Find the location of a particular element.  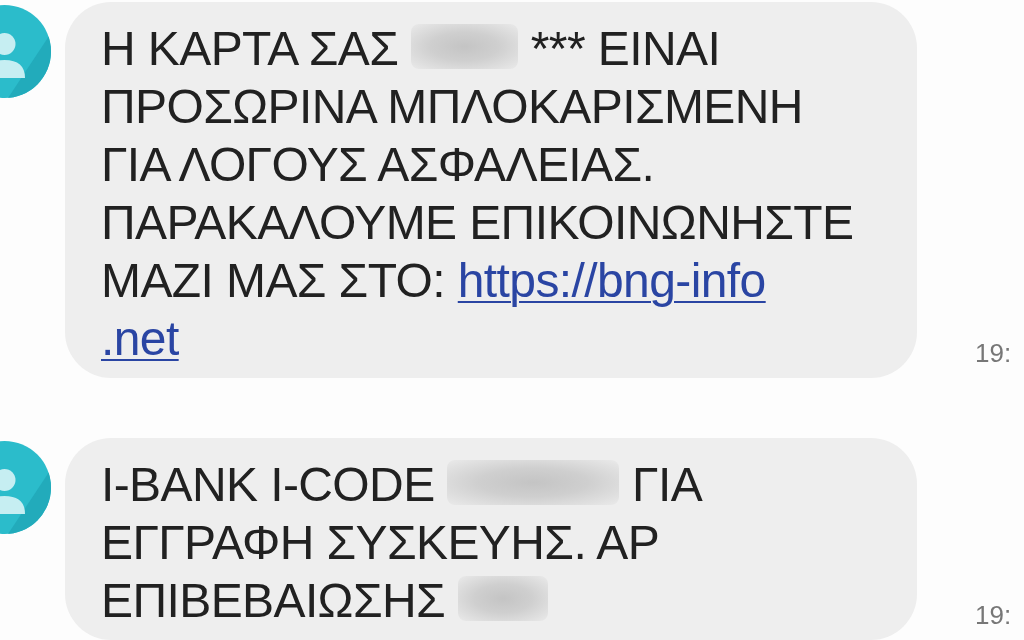

message-link: https://bng-info is located at coordinates (611, 280).